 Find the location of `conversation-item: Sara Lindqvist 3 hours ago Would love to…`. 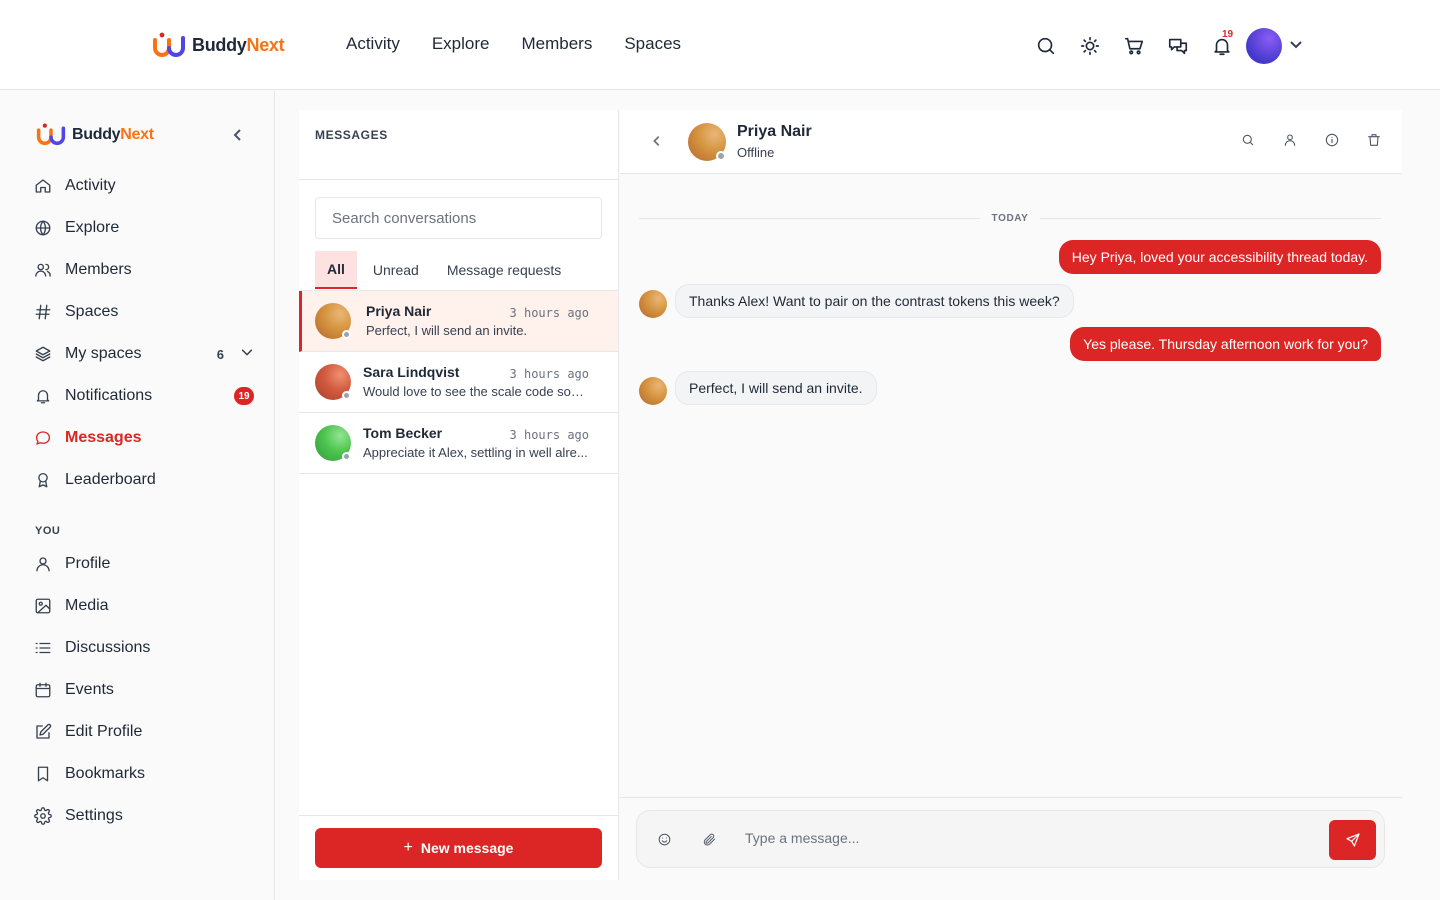

conversation-item: Sara Lindqvist 3 hours ago Would love to… is located at coordinates (458, 382).